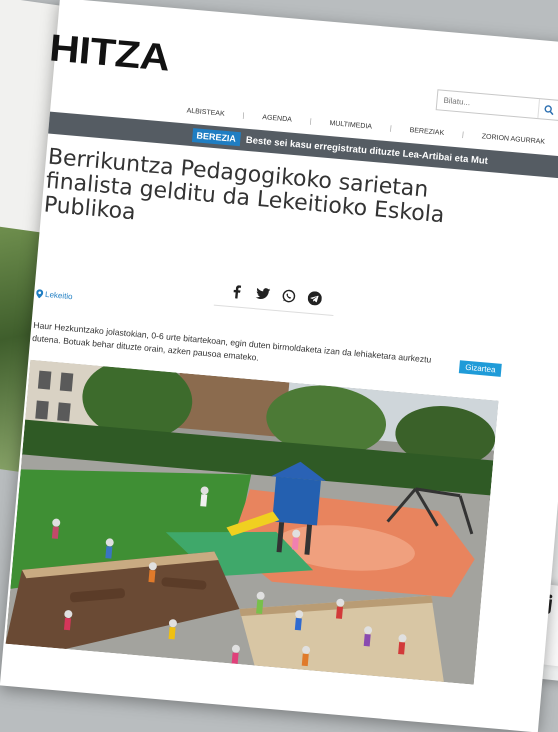  What do you see at coordinates (277, 118) in the screenshot?
I see `nav-item-agenda: AGENDA` at bounding box center [277, 118].